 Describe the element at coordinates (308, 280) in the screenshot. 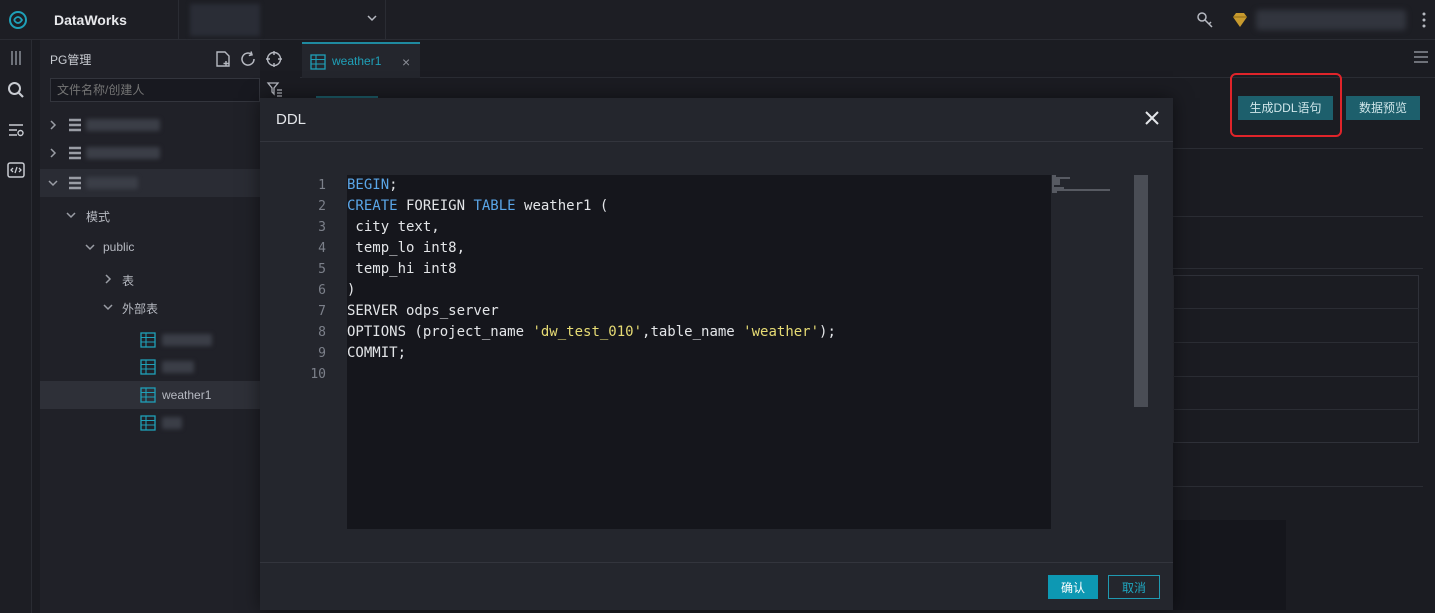

I see `line-number-gutter: 1 2 3 4 5 6 7 8 9 10` at that location.